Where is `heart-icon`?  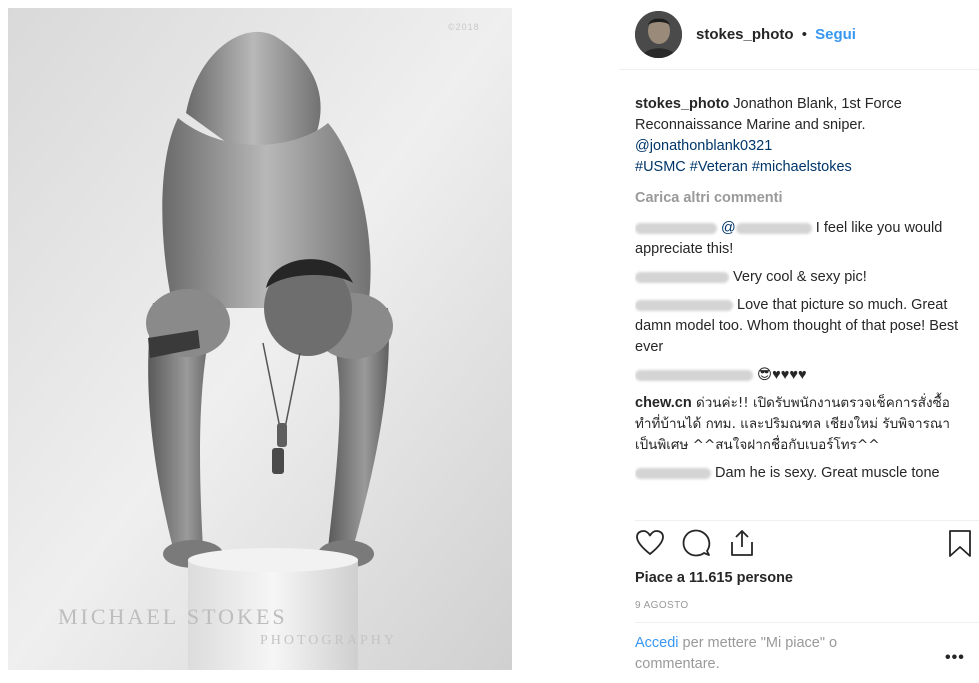
heart-icon is located at coordinates (651, 544).